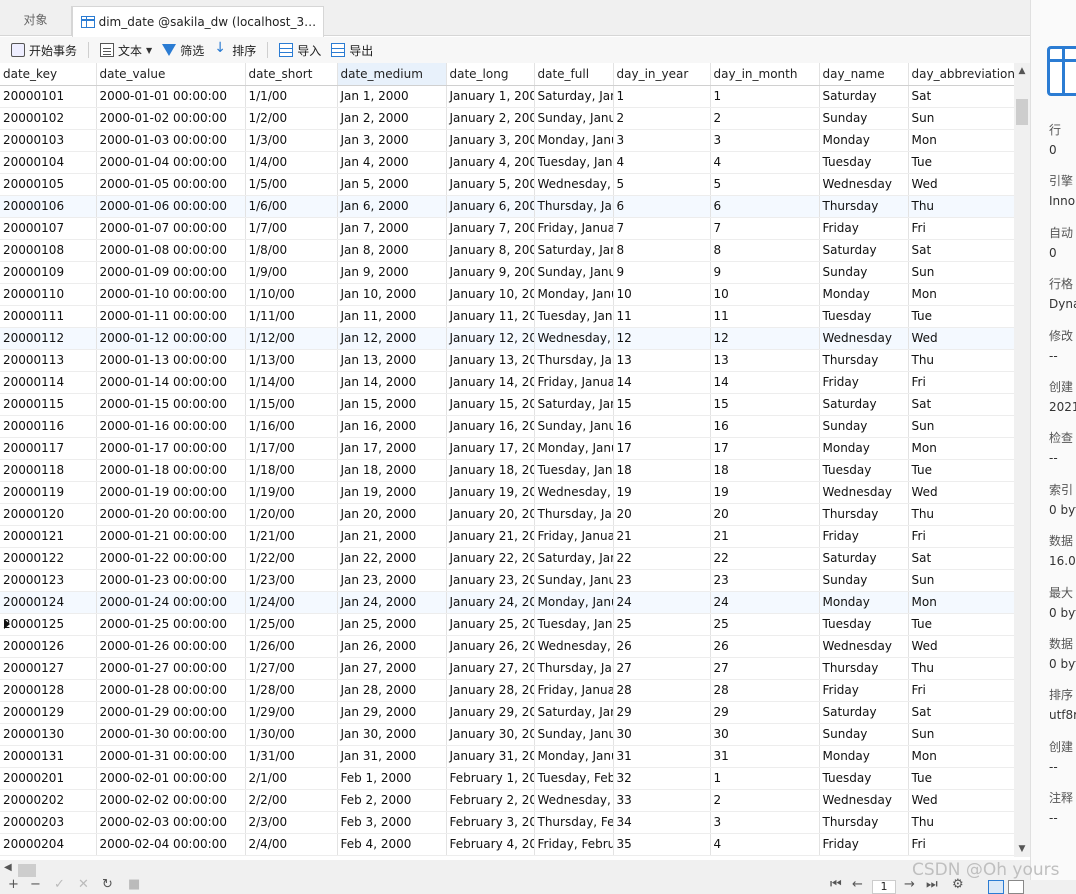  What do you see at coordinates (662, 778) in the screenshot?
I see `cell-day-in-year: 32` at bounding box center [662, 778].